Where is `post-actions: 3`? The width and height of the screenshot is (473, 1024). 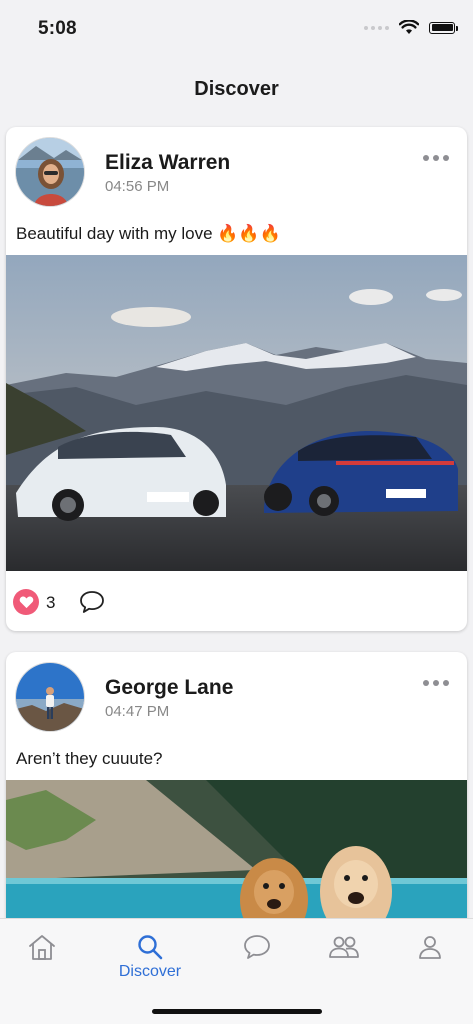
post-actions: 3 is located at coordinates (236, 601).